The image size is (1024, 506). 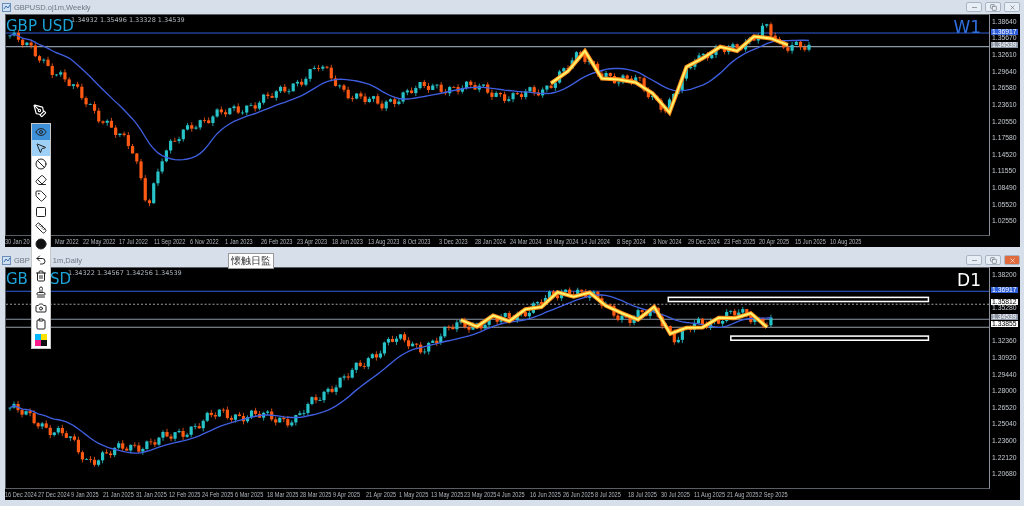 I want to click on ruler-icon, so click(x=41, y=228).